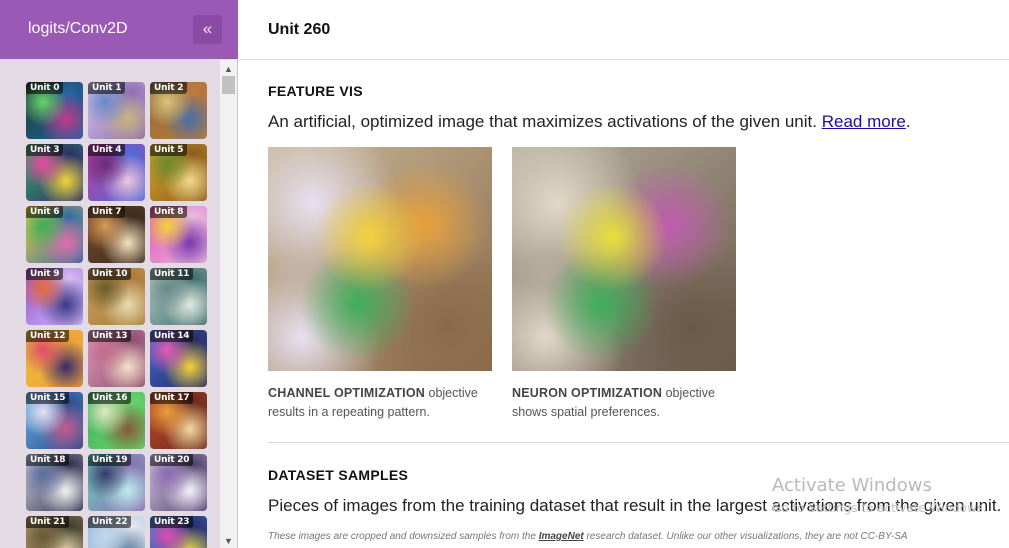  I want to click on double-chevron-left-icon: «, so click(207, 28).